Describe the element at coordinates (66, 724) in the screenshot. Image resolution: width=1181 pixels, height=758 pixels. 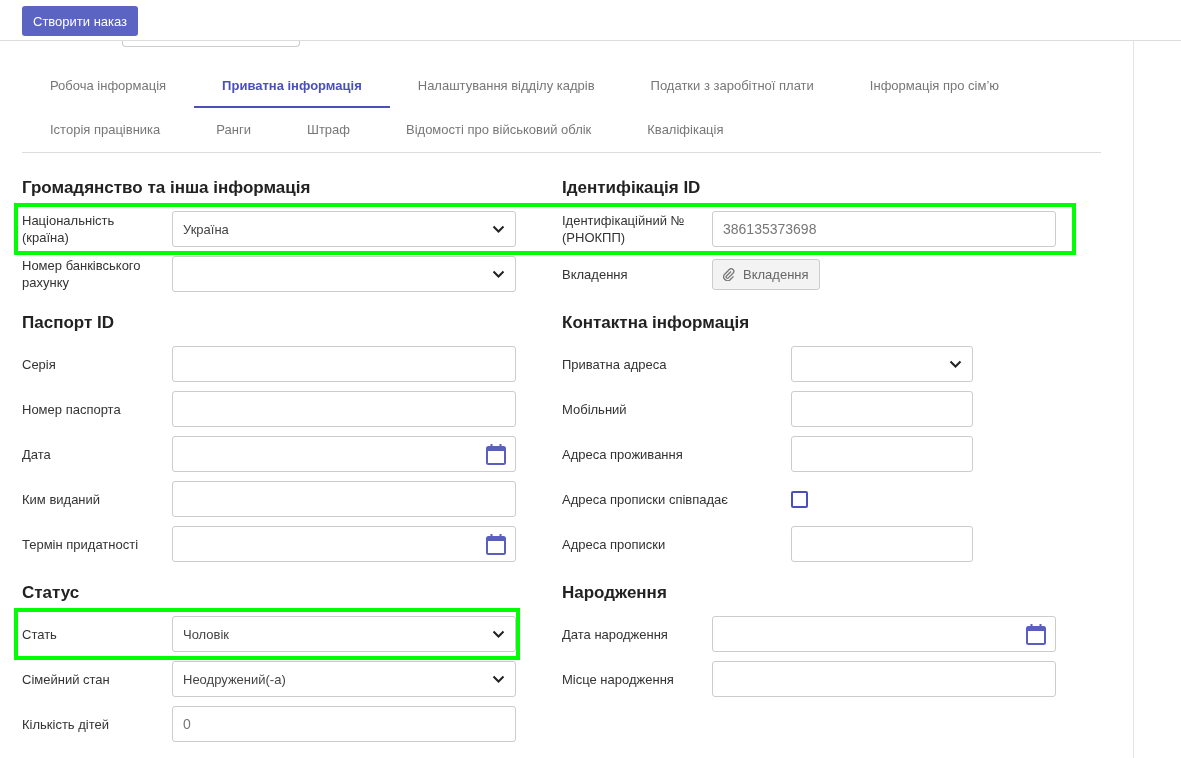
I see `field-label: Кількість дітей` at that location.